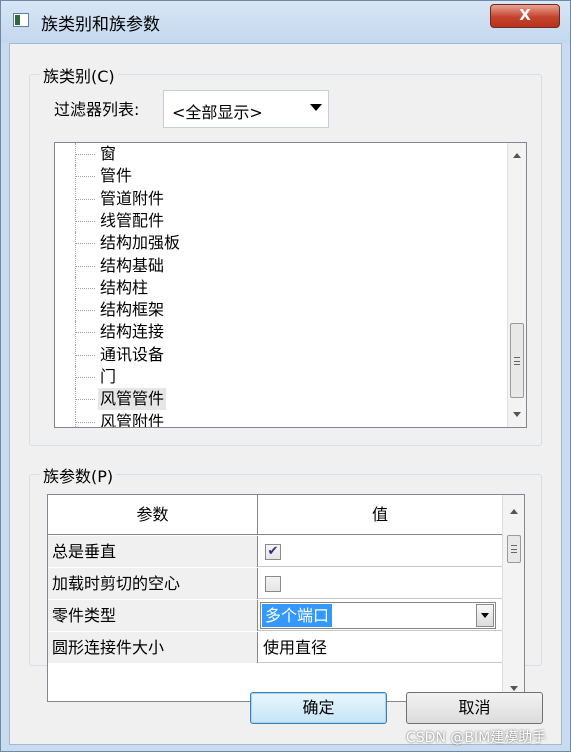  I want to click on checkbox-checked: ✔, so click(273, 552).